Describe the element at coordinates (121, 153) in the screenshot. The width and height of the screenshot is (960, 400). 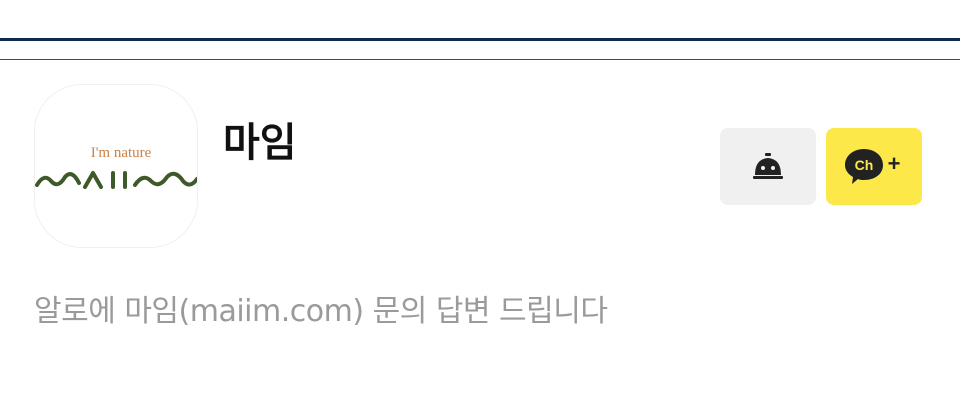
I see `logo-tagline: I'm nature` at that location.